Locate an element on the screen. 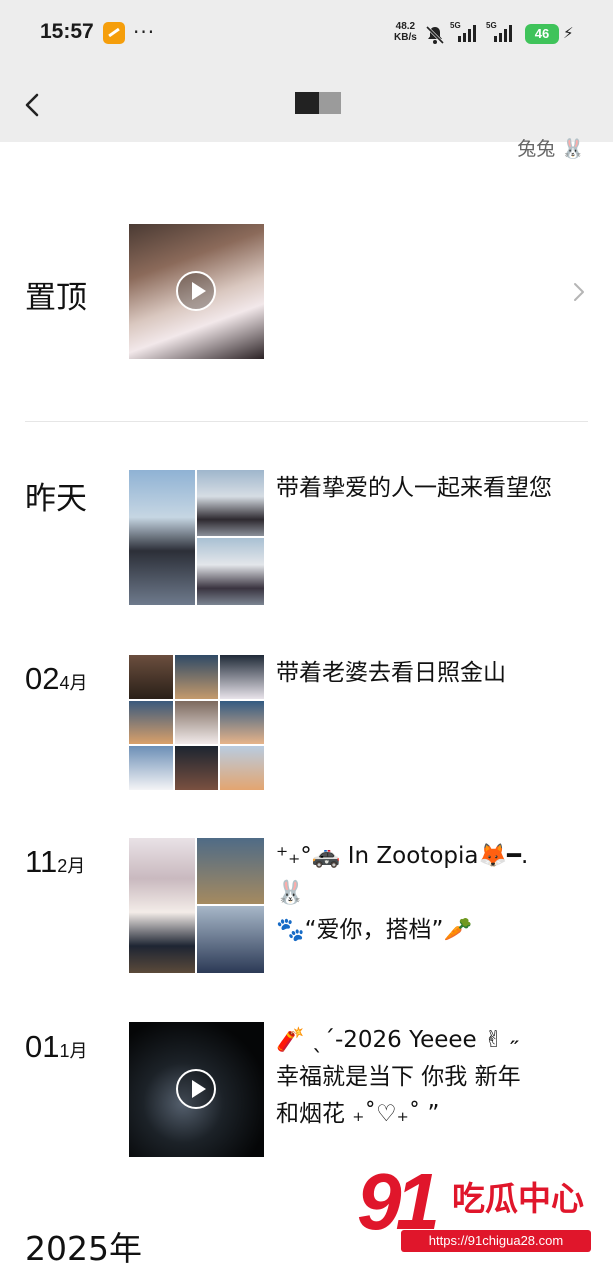  status-bar: 15:57 ··· 48.2 KB/s 5G 5G 46 ⚡ is located at coordinates (306, 35).